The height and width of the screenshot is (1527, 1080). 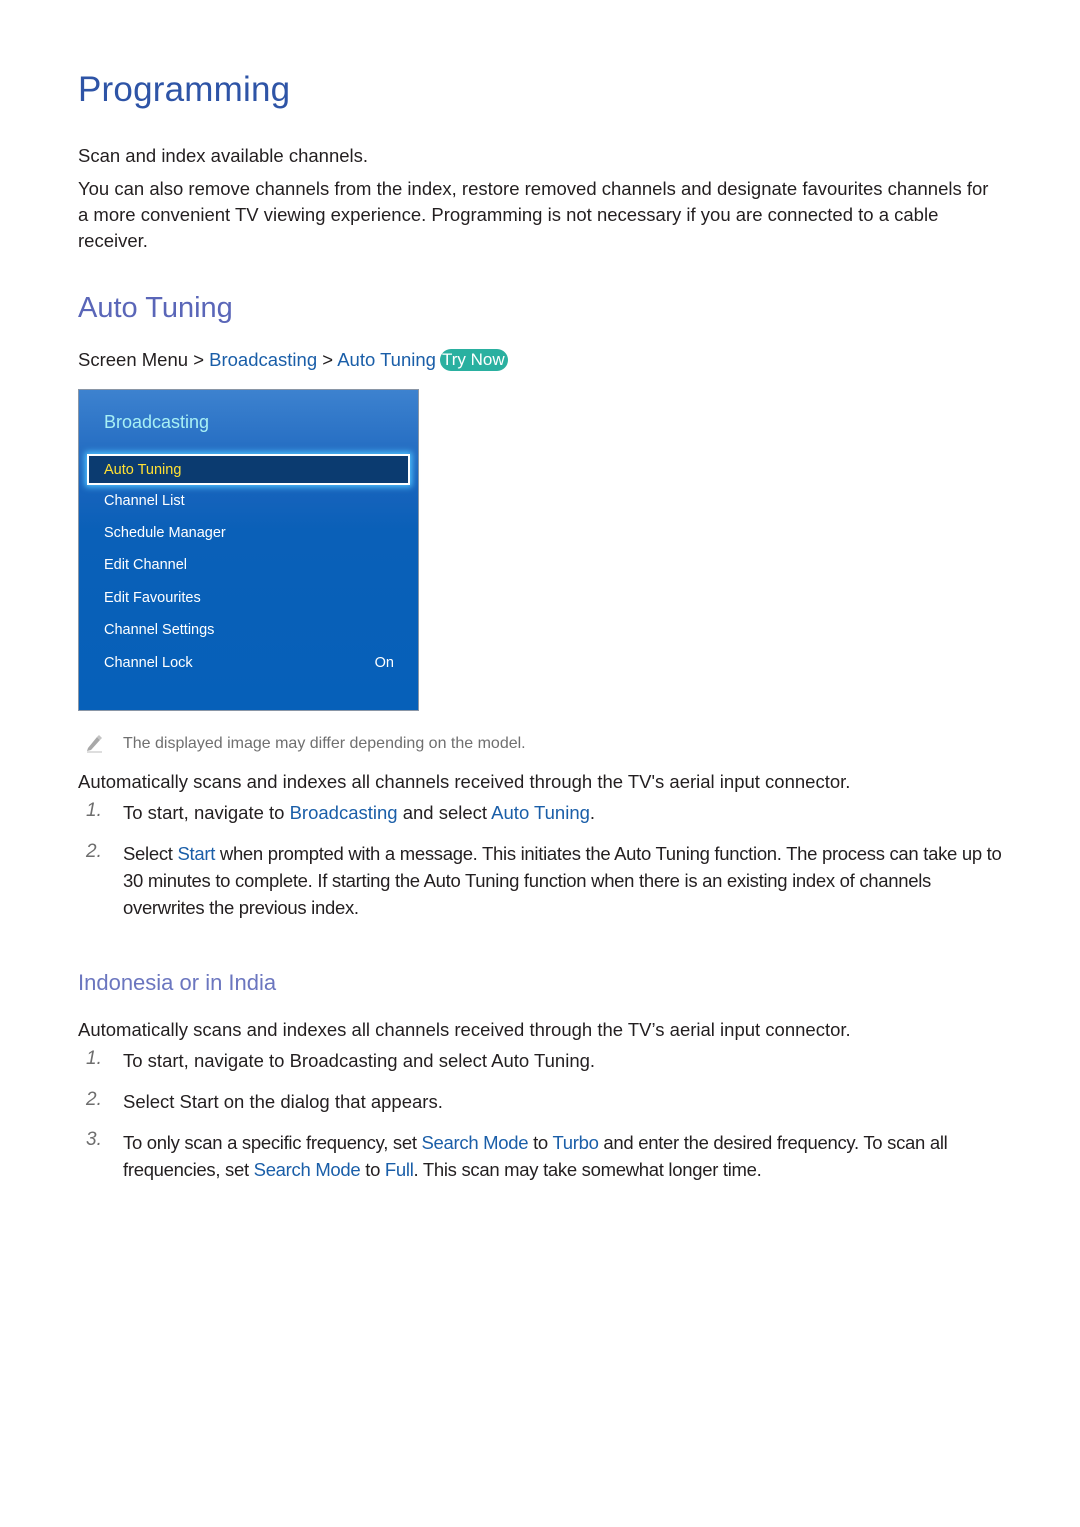 I want to click on tv-menu-item-value: On, so click(x=384, y=663).